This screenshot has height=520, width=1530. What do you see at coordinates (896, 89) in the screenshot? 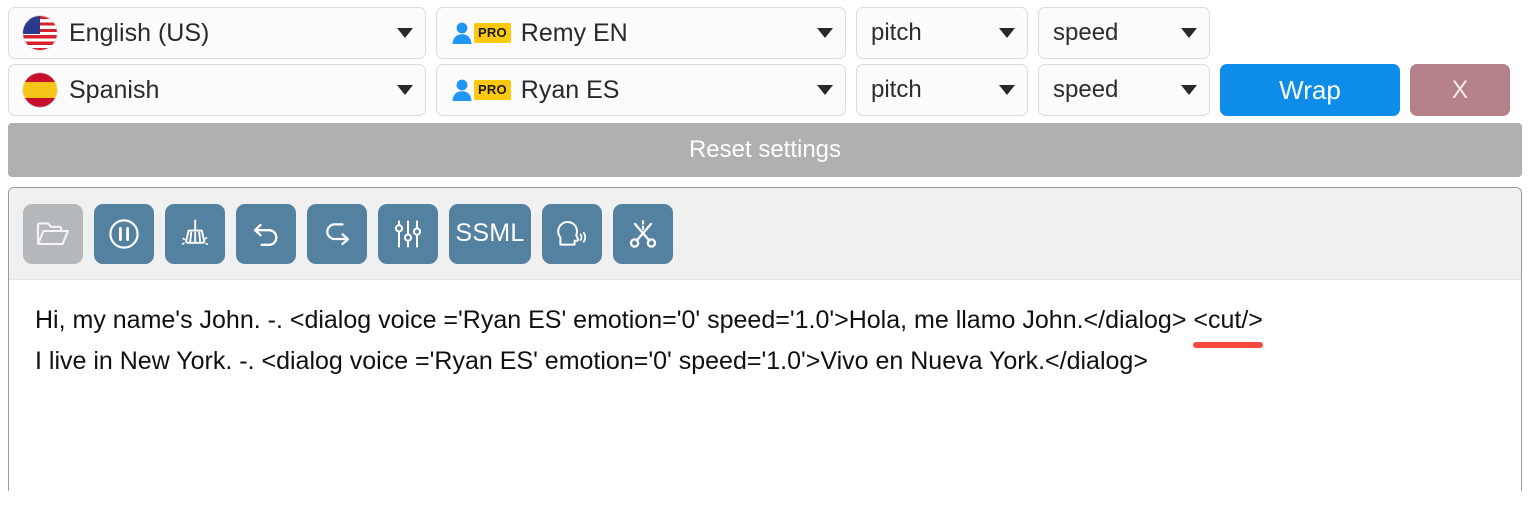
I see `pitch-select-2-label: pitch` at bounding box center [896, 89].